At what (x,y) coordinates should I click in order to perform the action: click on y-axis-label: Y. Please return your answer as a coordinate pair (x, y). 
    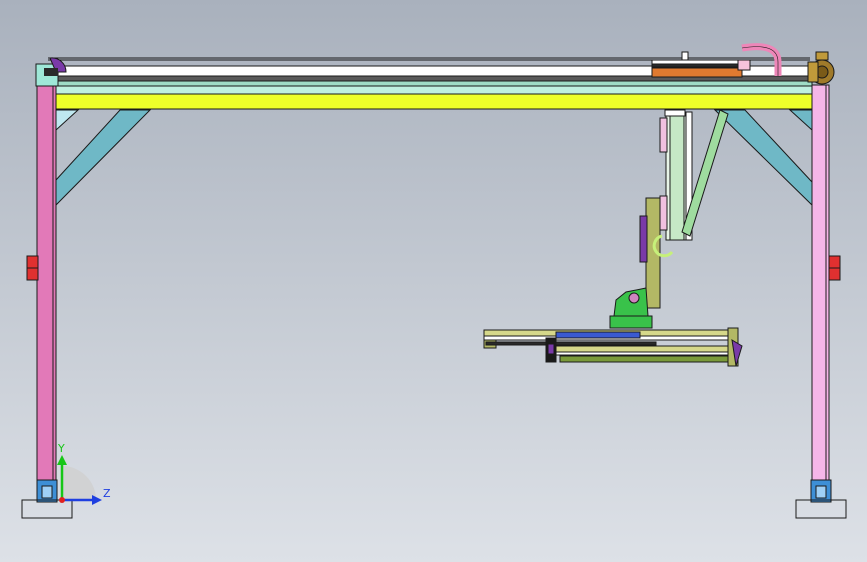
    Looking at the image, I should click on (61, 448).